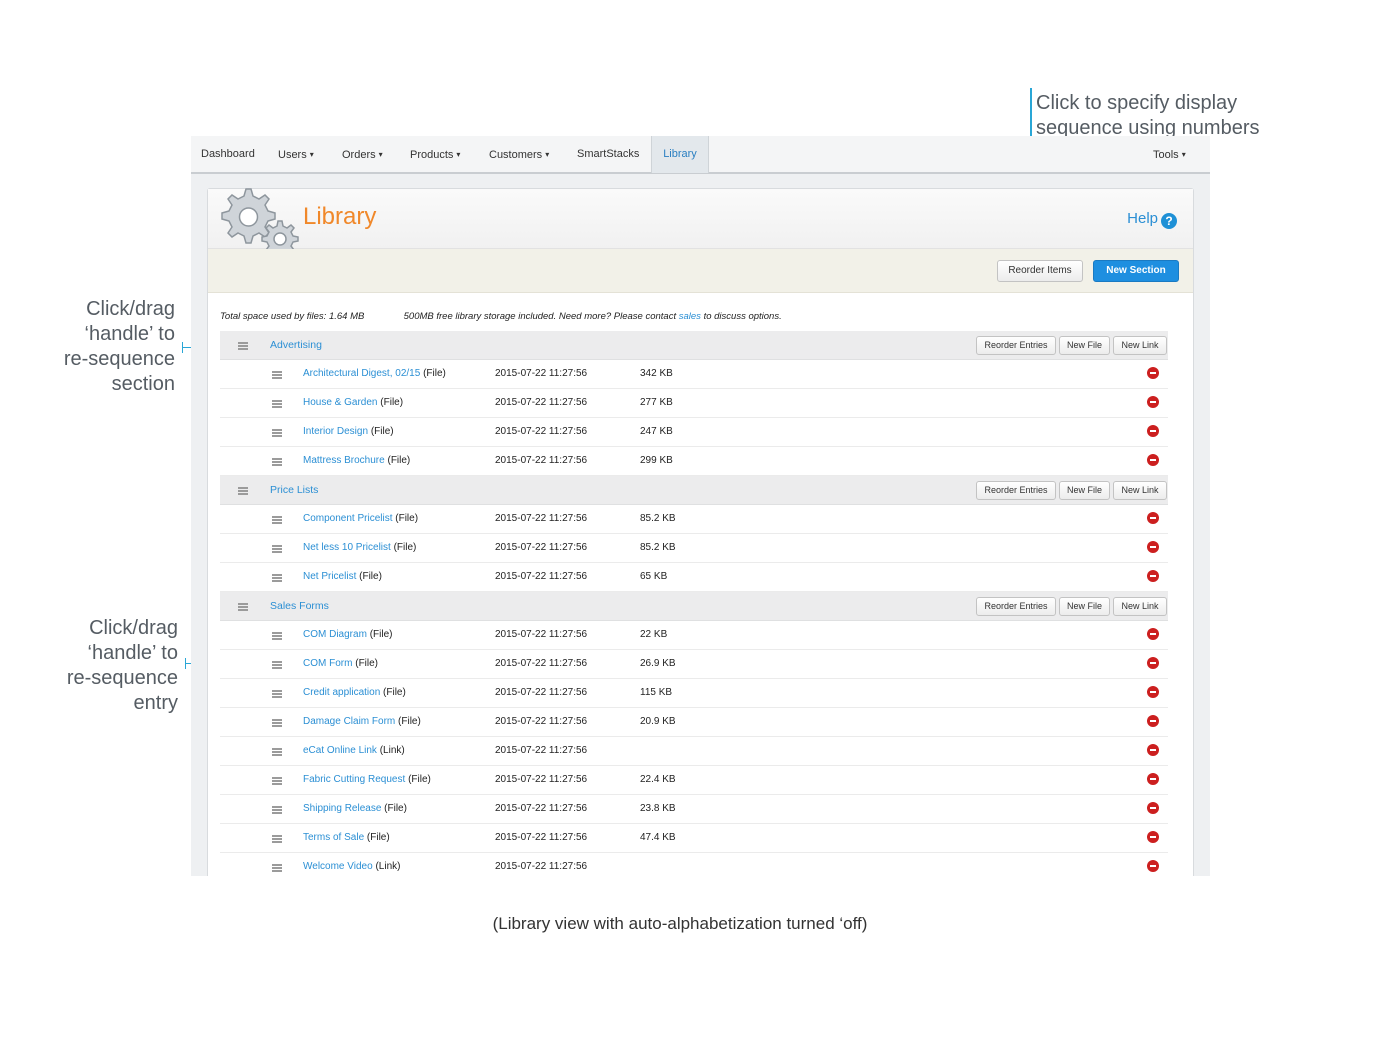 Image resolution: width=1400 pixels, height=1049 pixels. What do you see at coordinates (349, 721) in the screenshot?
I see `entry-link: Damage Claim Form` at bounding box center [349, 721].